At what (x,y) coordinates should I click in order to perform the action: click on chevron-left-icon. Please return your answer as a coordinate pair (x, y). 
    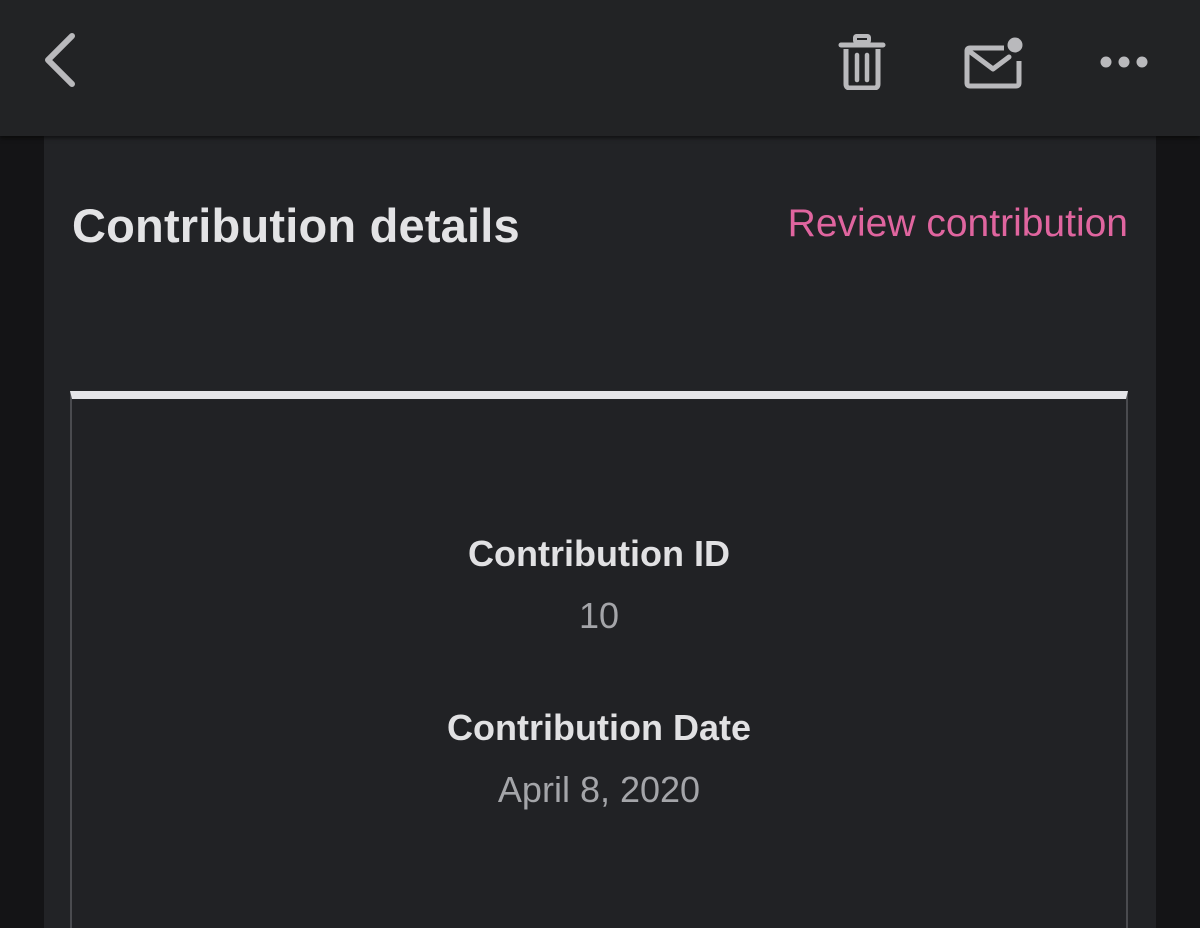
    Looking at the image, I should click on (60, 60).